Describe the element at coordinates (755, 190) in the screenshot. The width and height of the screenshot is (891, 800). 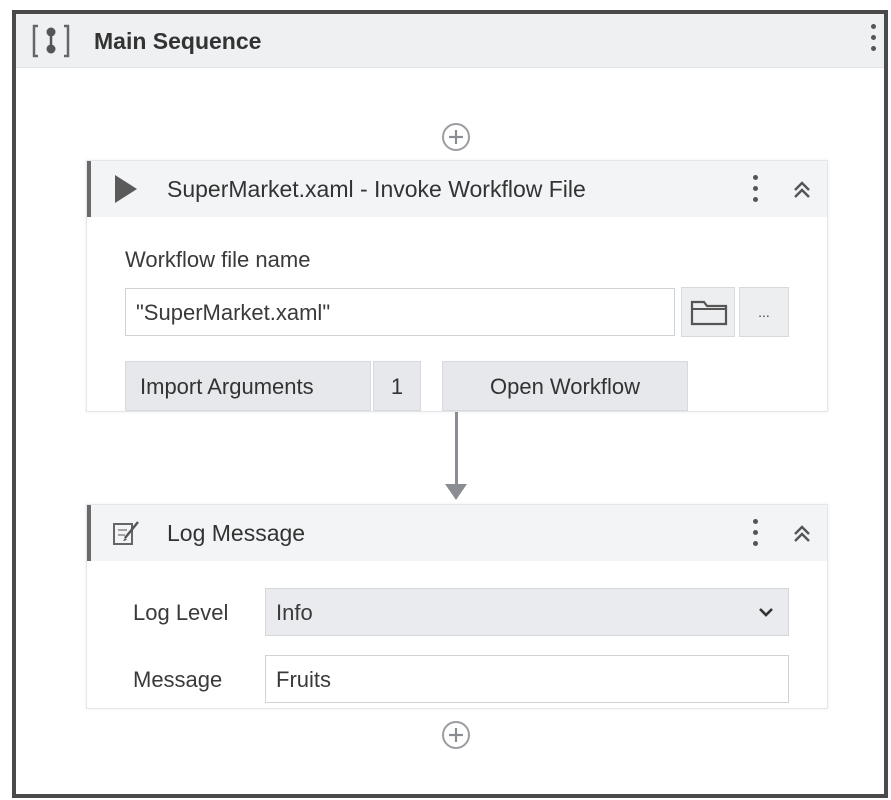
I see `invoke-activity-menu-icon` at that location.